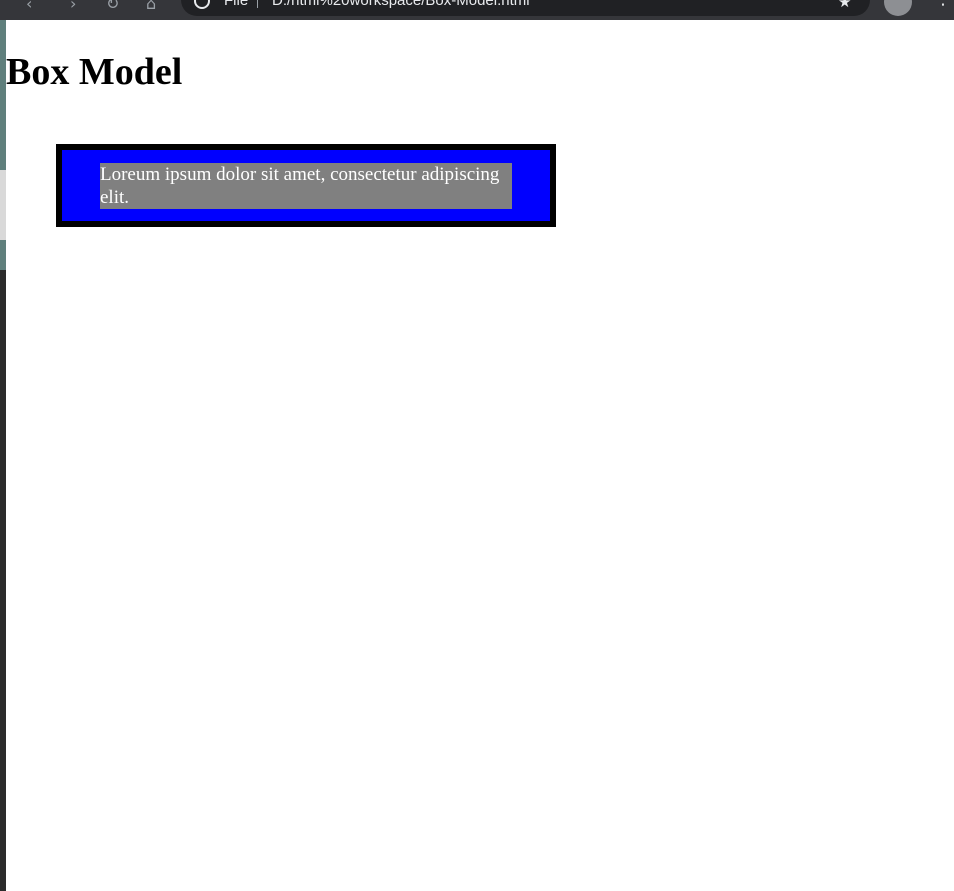 This screenshot has width=954, height=891. I want to click on address-separator, so click(257, 4).